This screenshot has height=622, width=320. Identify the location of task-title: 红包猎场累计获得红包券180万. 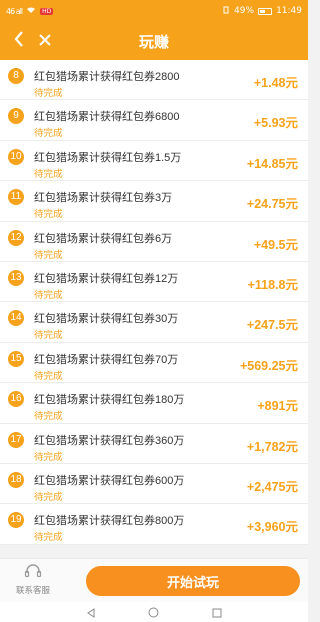
(109, 400).